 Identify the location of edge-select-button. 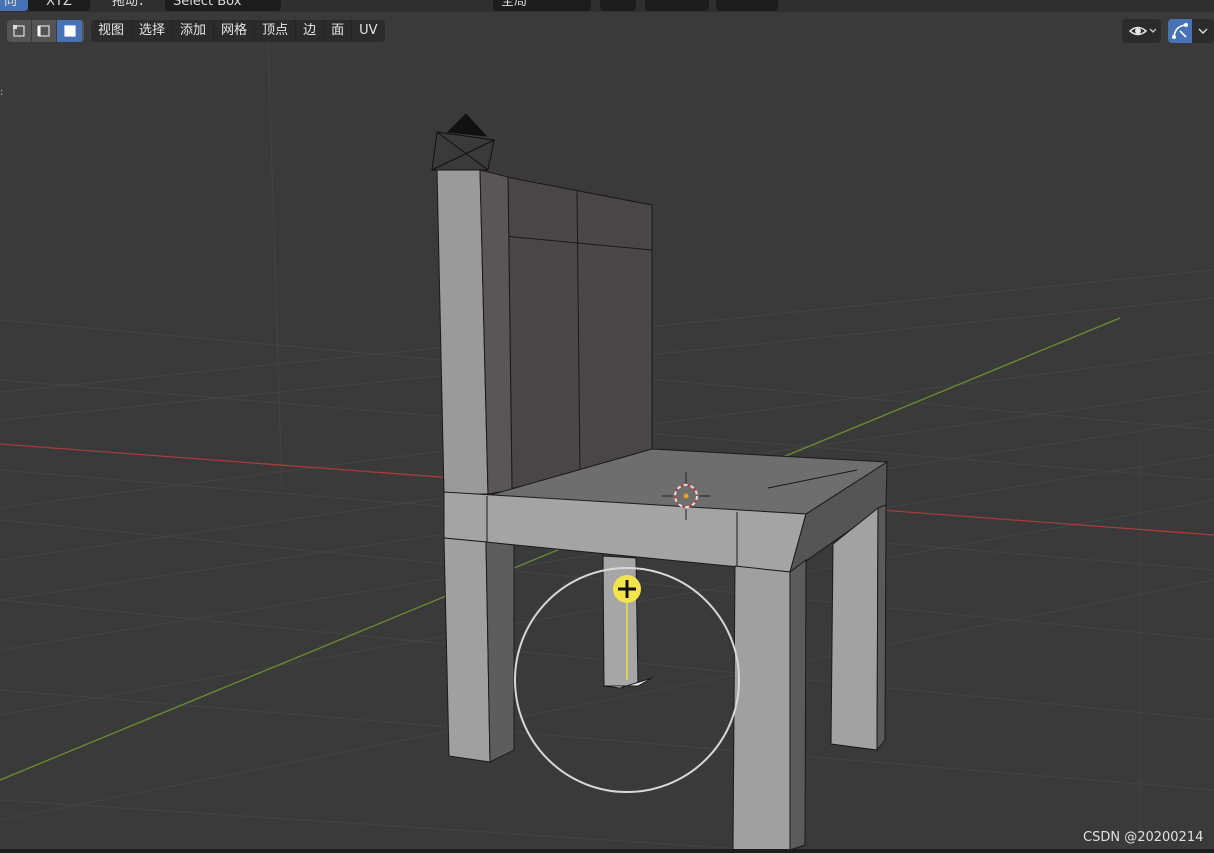
(44, 31).